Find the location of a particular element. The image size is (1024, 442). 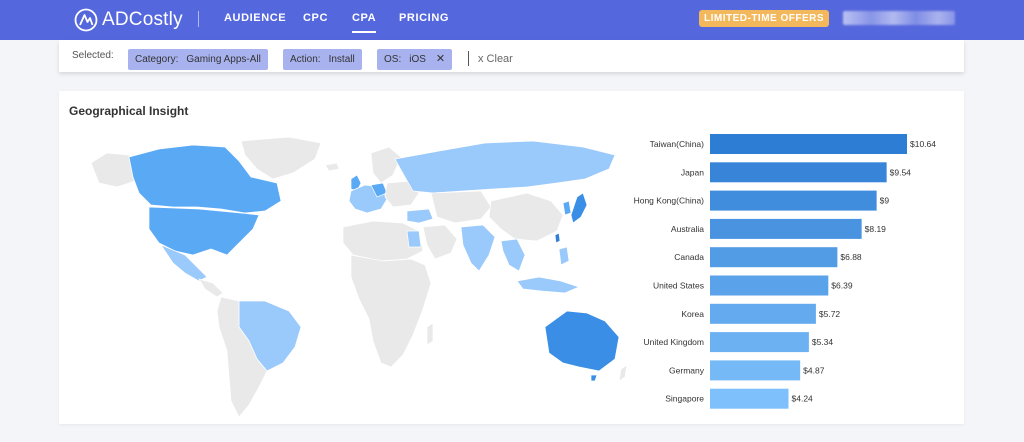

logo-text: ADCostly is located at coordinates (142, 19).